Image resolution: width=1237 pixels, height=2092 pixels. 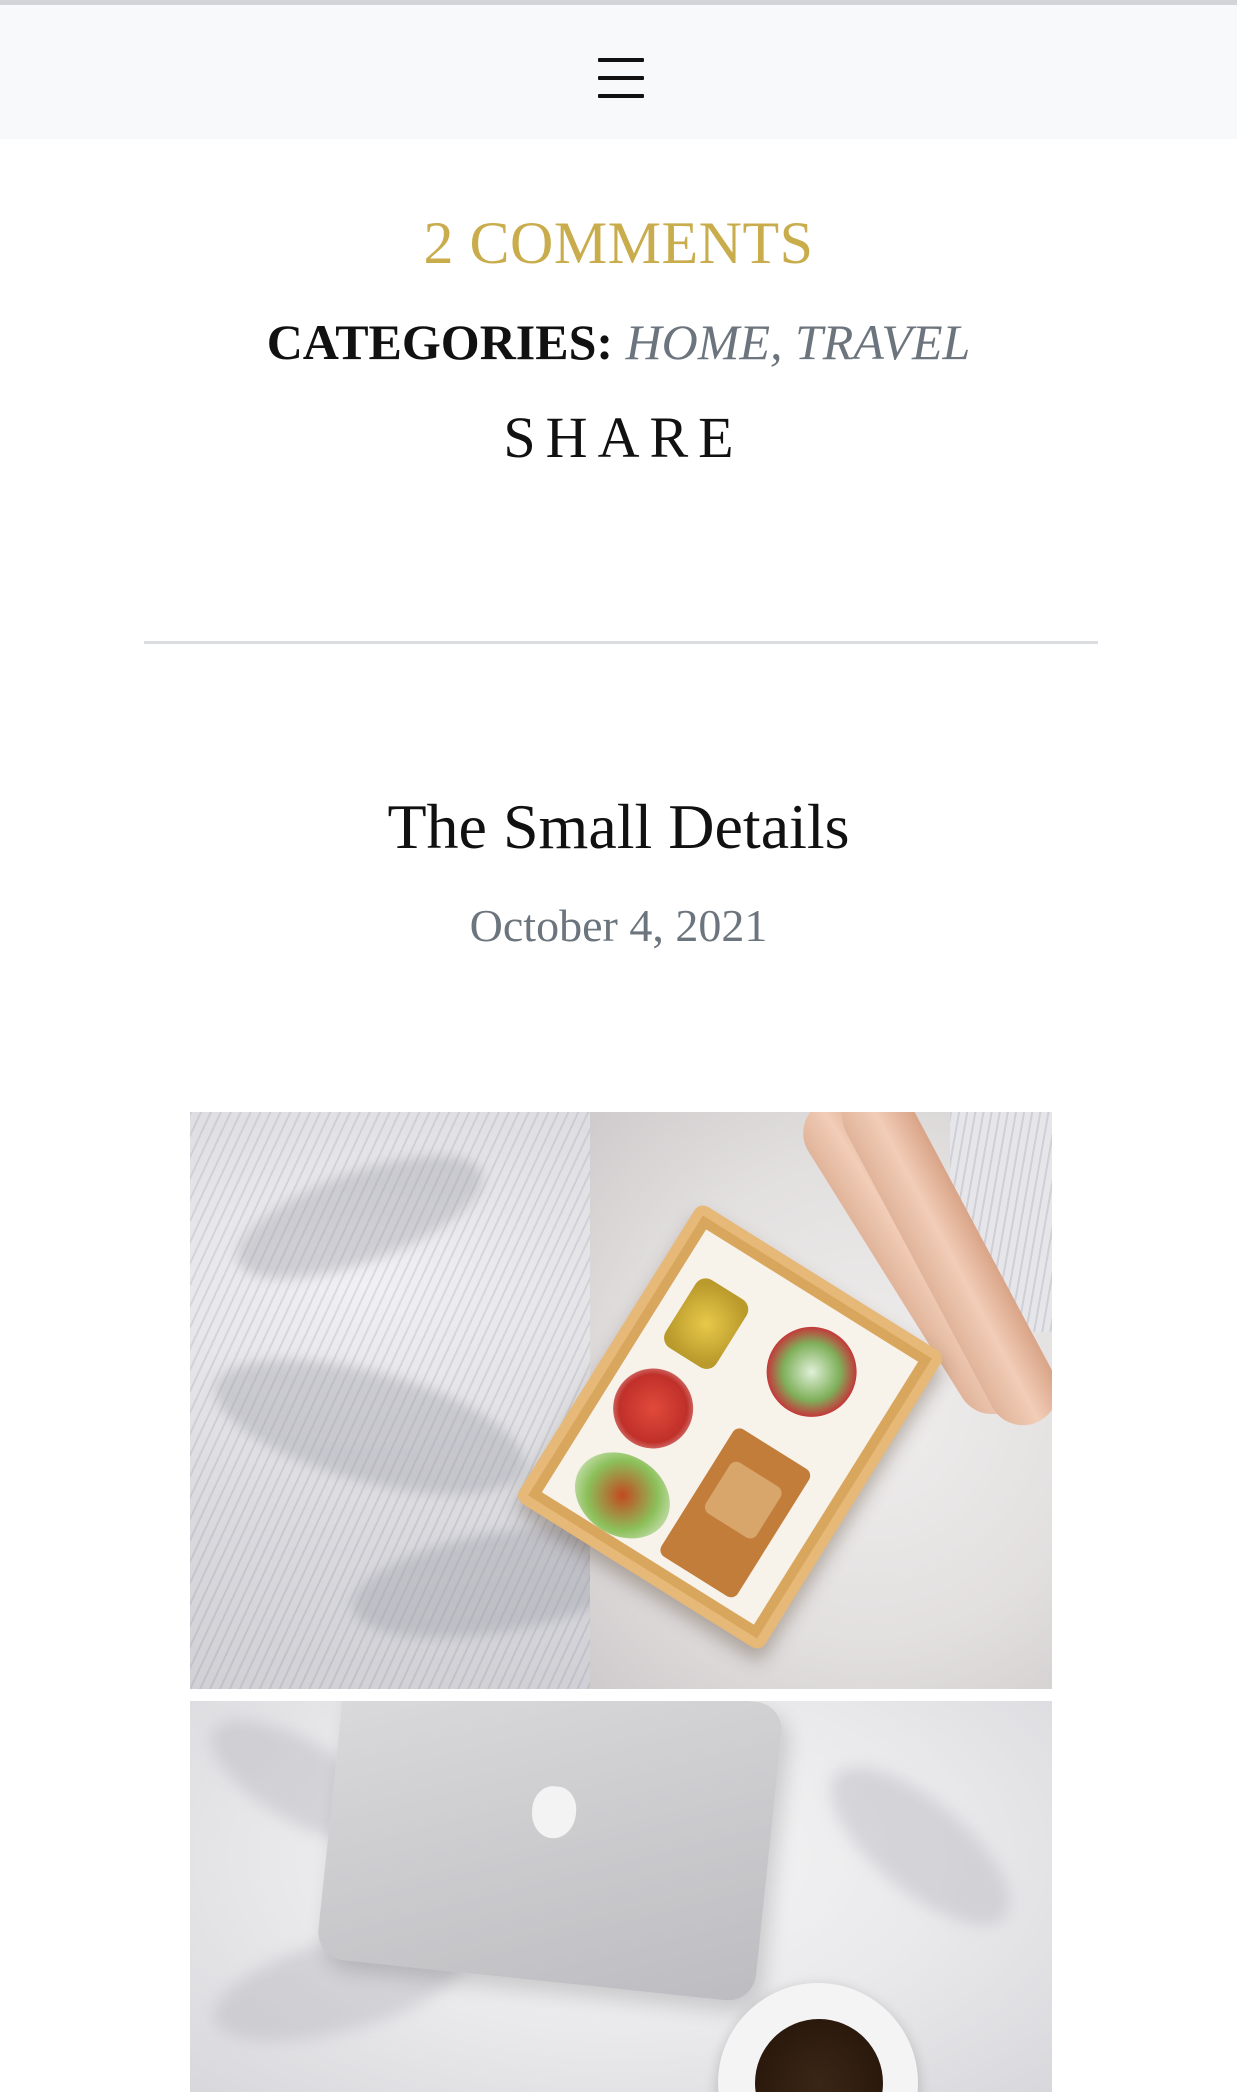 What do you see at coordinates (811, 1371) in the screenshot?
I see `salad-bowl` at bounding box center [811, 1371].